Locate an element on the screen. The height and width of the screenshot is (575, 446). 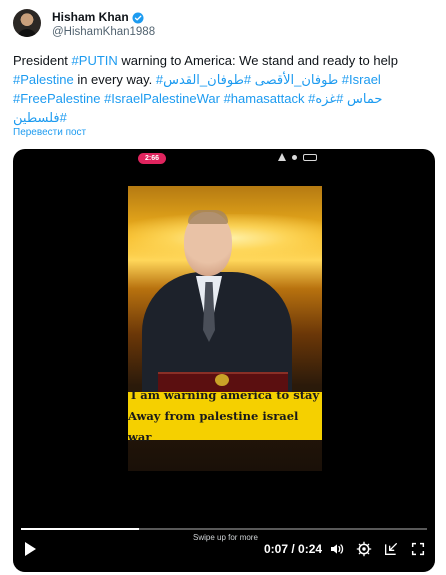
caption-line-2: Away from palestine israel war is located at coordinates (213, 426).